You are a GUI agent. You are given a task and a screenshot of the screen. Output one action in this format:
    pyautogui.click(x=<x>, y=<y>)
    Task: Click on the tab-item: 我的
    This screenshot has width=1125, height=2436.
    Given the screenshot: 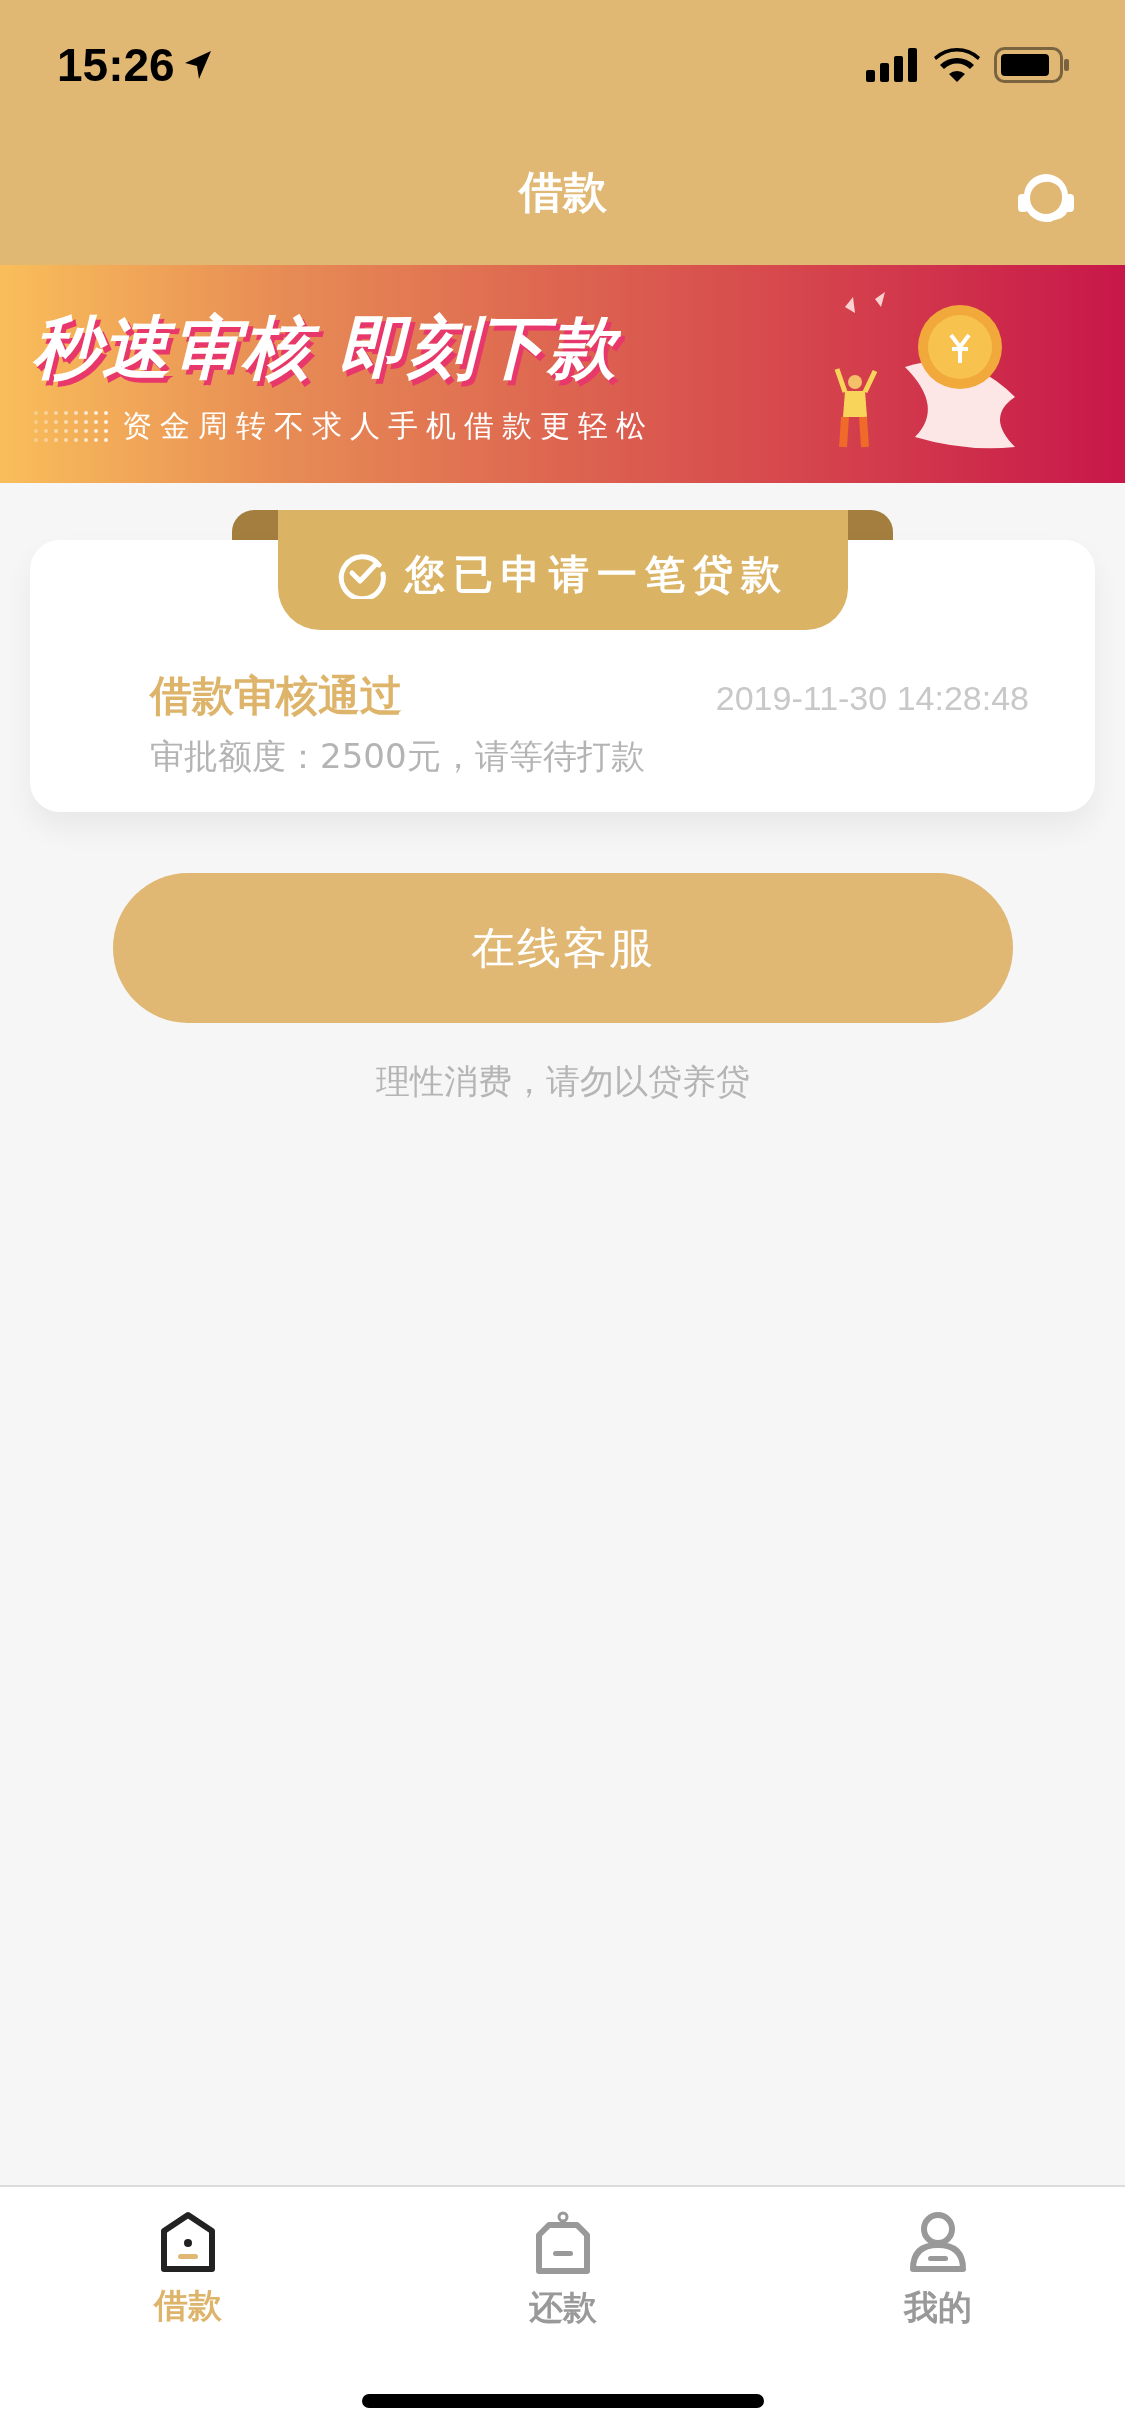 What is the action you would take?
    pyautogui.click(x=937, y=2271)
    